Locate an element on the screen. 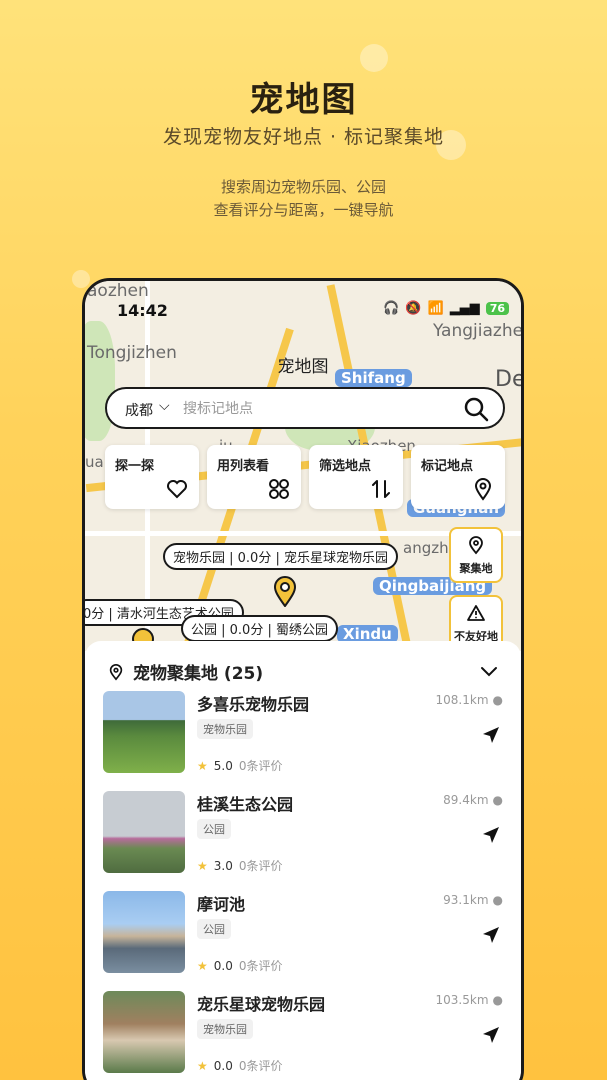 This screenshot has width=607, height=1080. gathering-spots-button: 聚集地 is located at coordinates (476, 555).